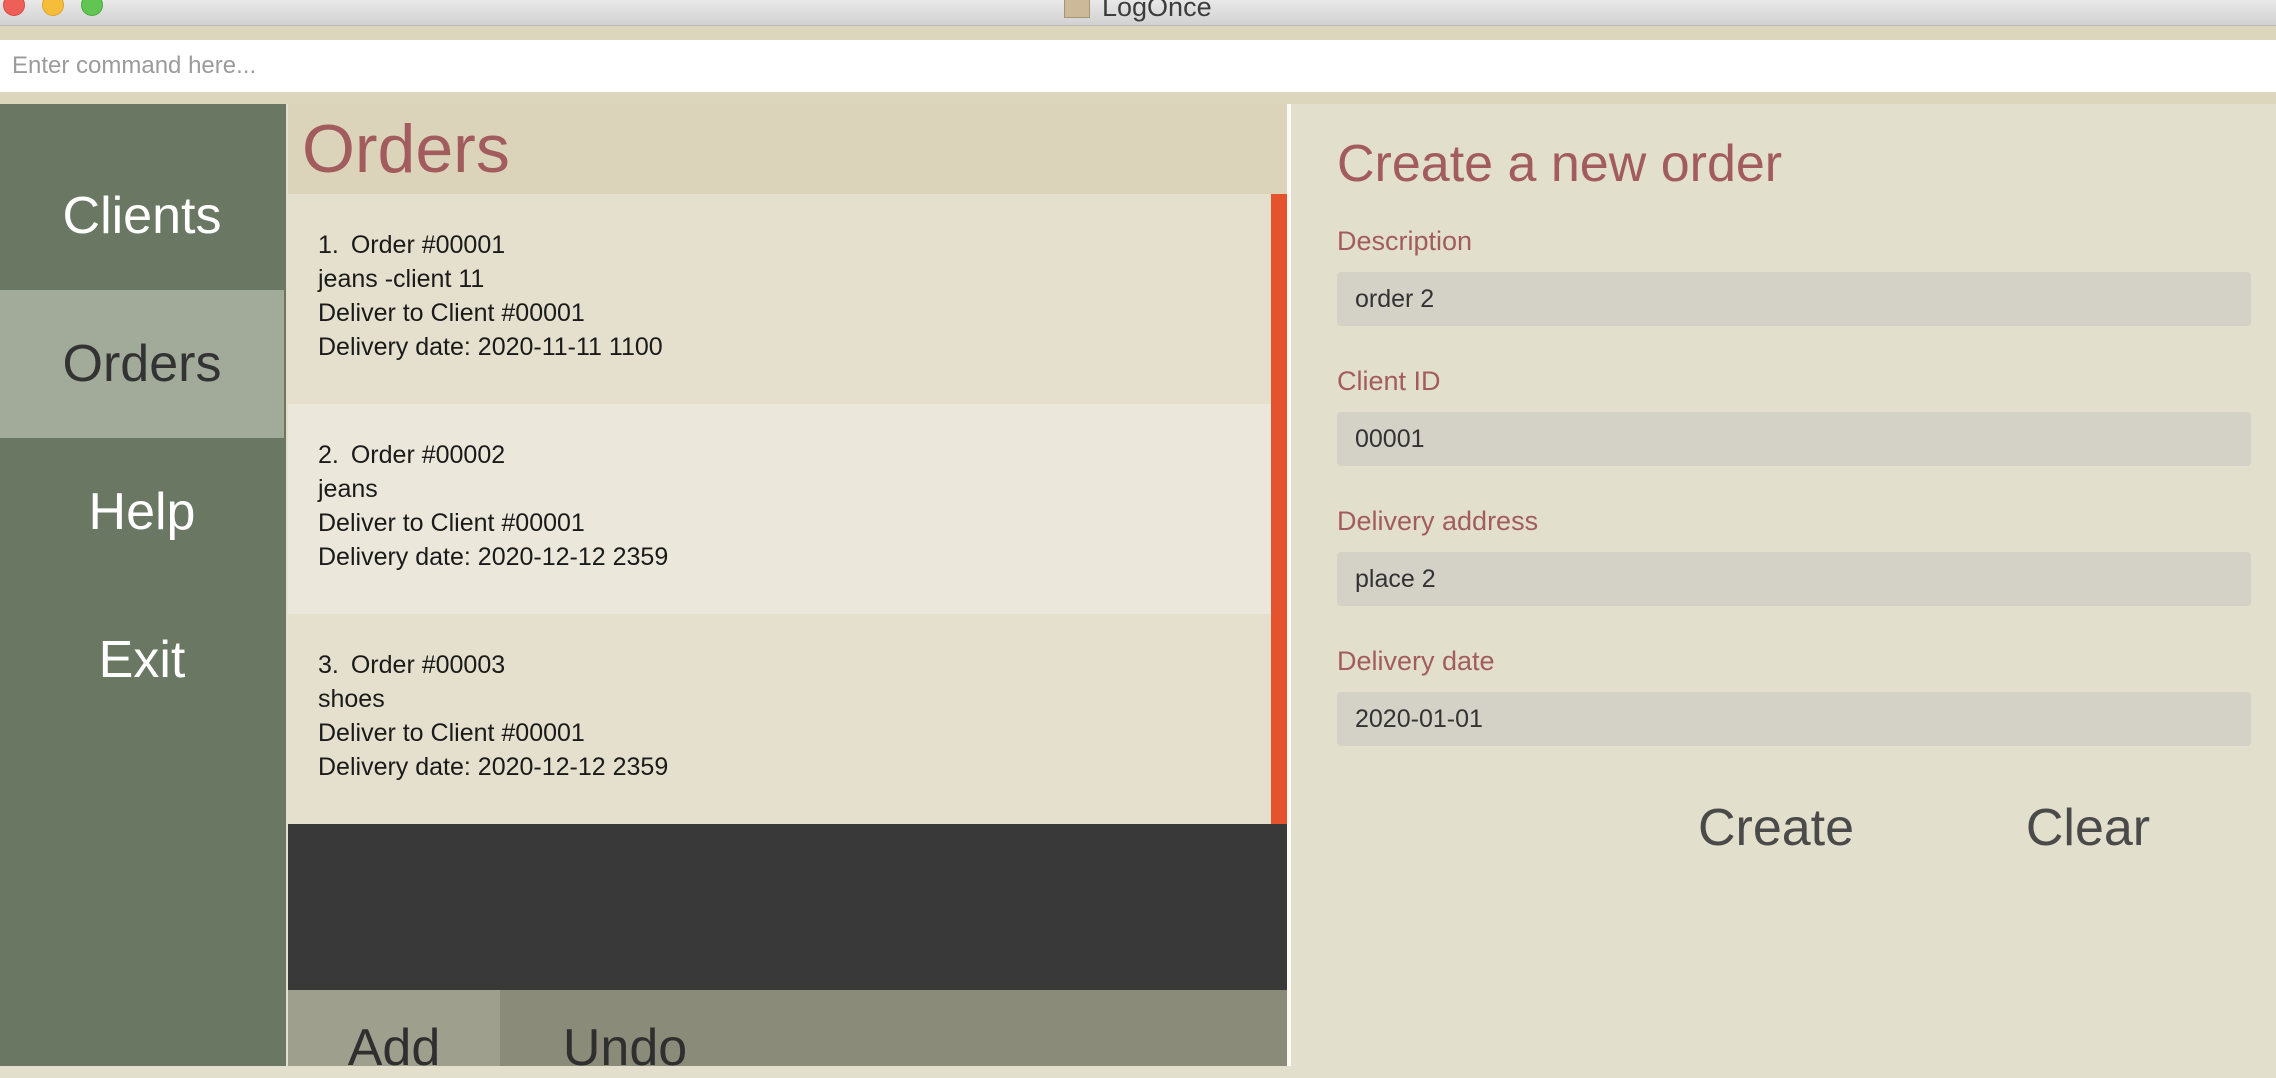 The height and width of the screenshot is (1078, 2276). Describe the element at coordinates (328, 665) in the screenshot. I see `order-index: 3.` at that location.